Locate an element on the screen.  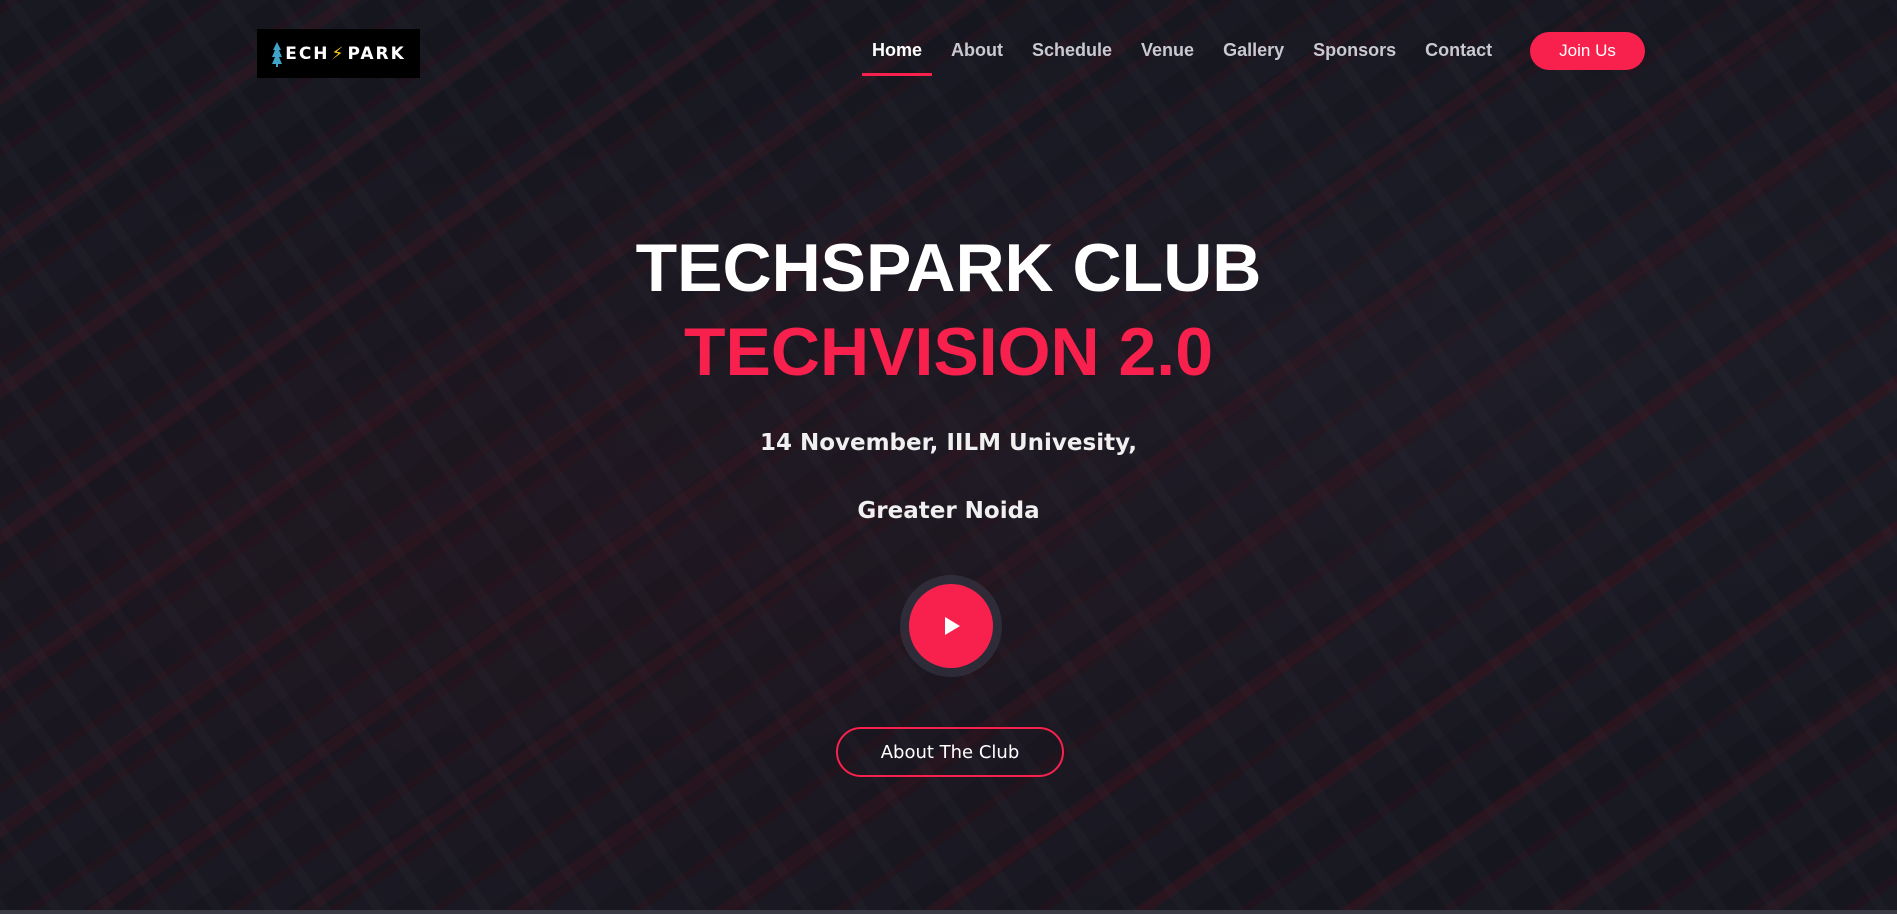
event-city: Greater Noida is located at coordinates (948, 511).